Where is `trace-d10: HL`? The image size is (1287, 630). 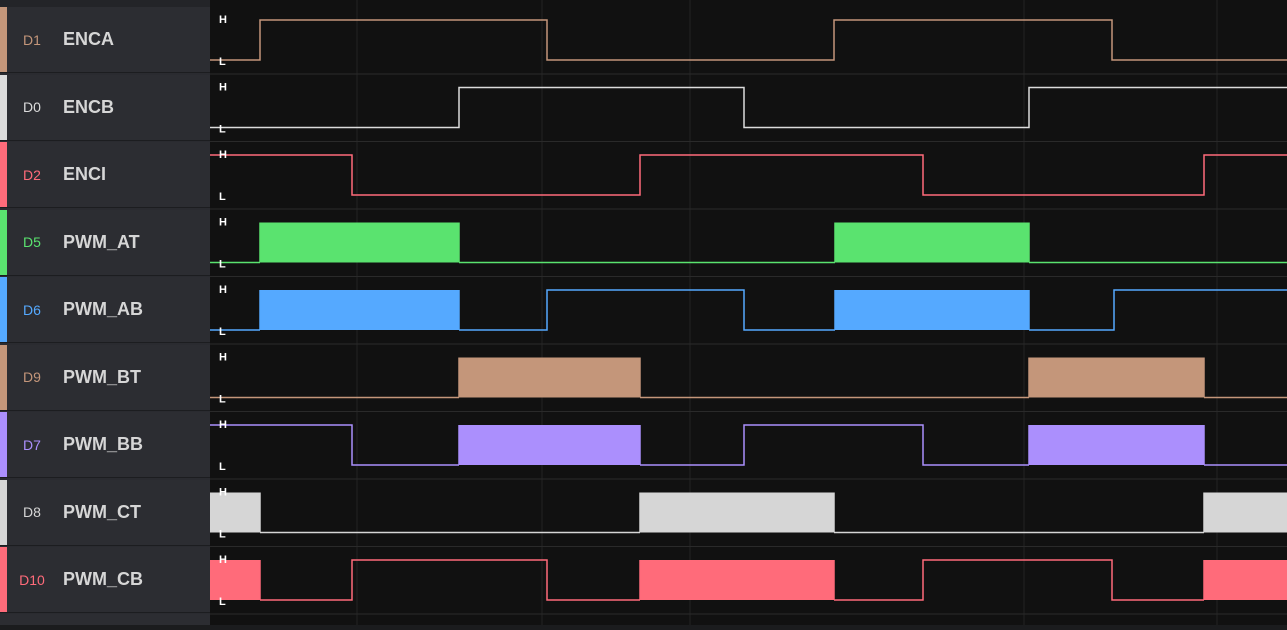
trace-d10: HL is located at coordinates (748, 584).